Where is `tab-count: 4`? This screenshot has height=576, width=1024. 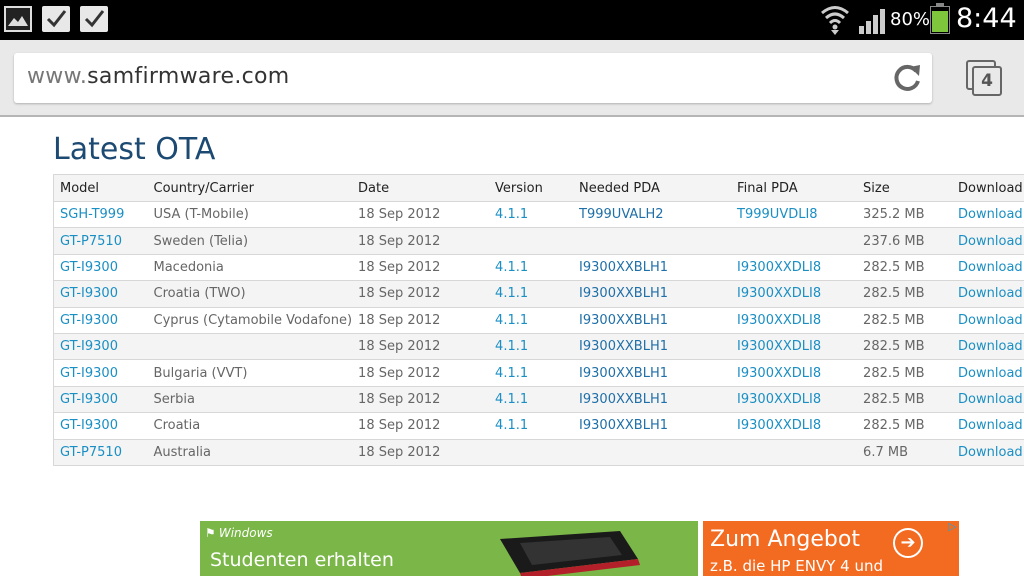
tab-count: 4 is located at coordinates (987, 81).